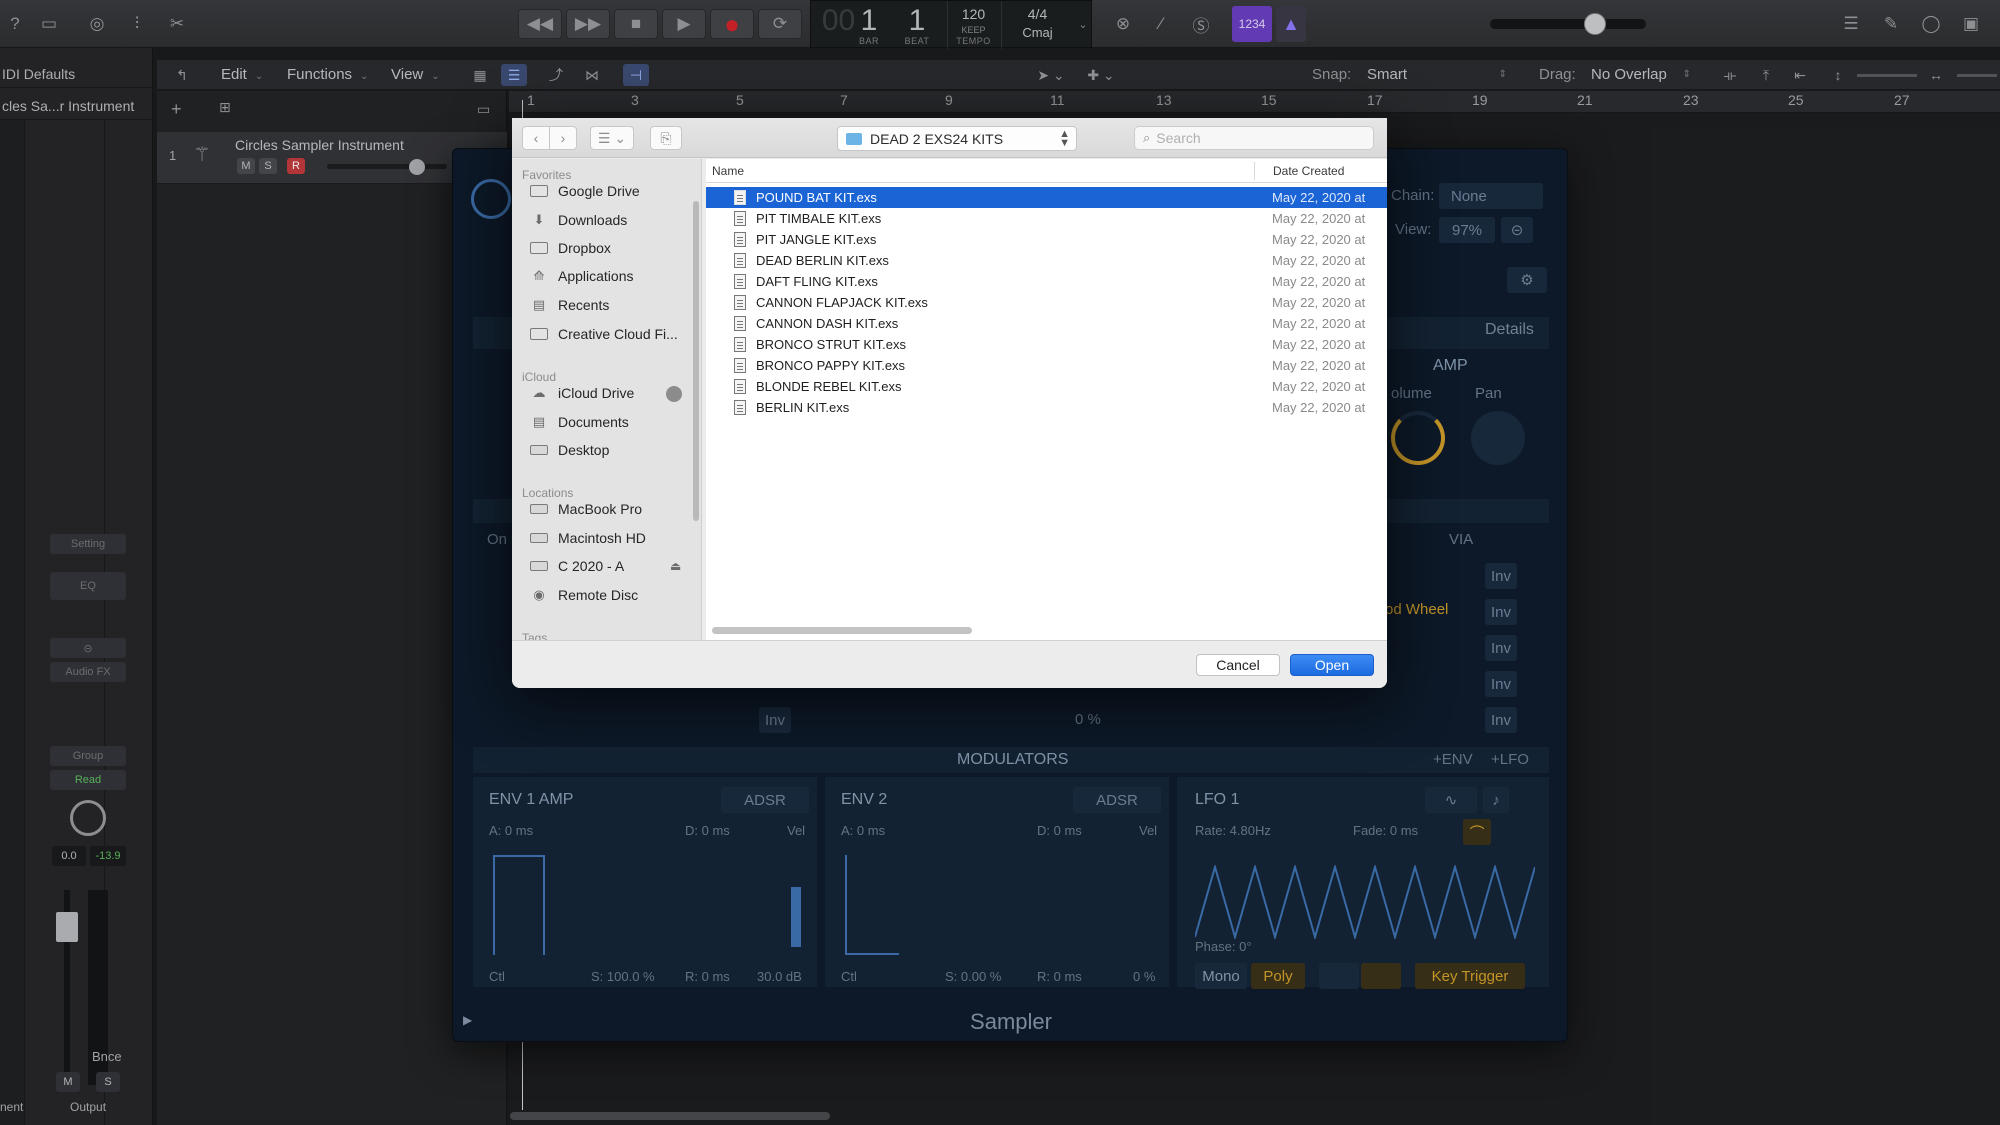  Describe the element at coordinates (1046, 281) in the screenshot. I see `file-row: DAFT FLING KIT.exs May 22, 2020 at` at that location.